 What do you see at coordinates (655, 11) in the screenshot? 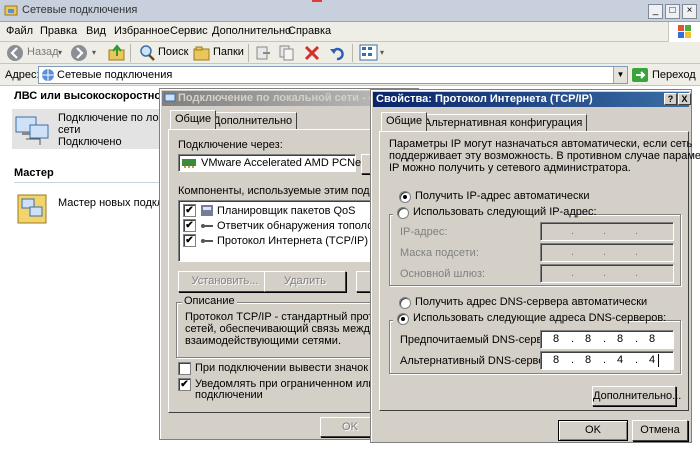
I see `minimize-icon: _` at bounding box center [655, 11].